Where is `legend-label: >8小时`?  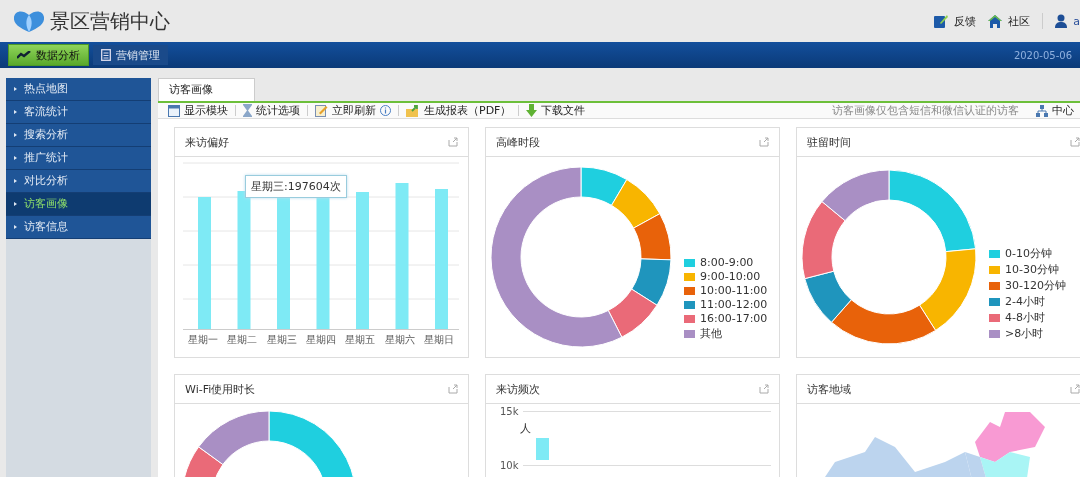
legend-label: >8小时 is located at coordinates (1024, 333).